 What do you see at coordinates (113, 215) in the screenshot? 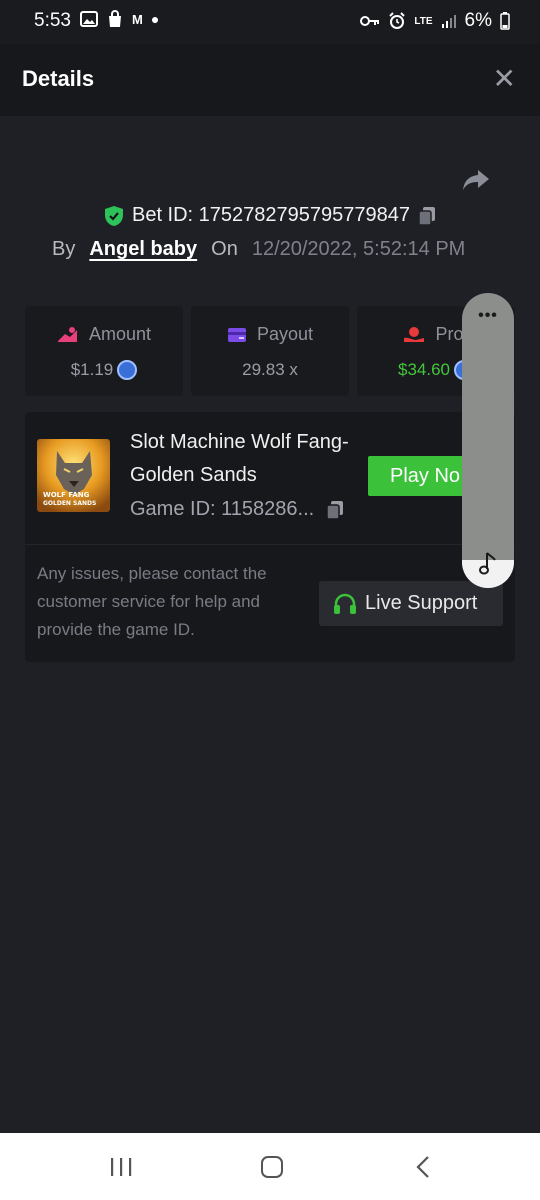
I see `shield-icon` at bounding box center [113, 215].